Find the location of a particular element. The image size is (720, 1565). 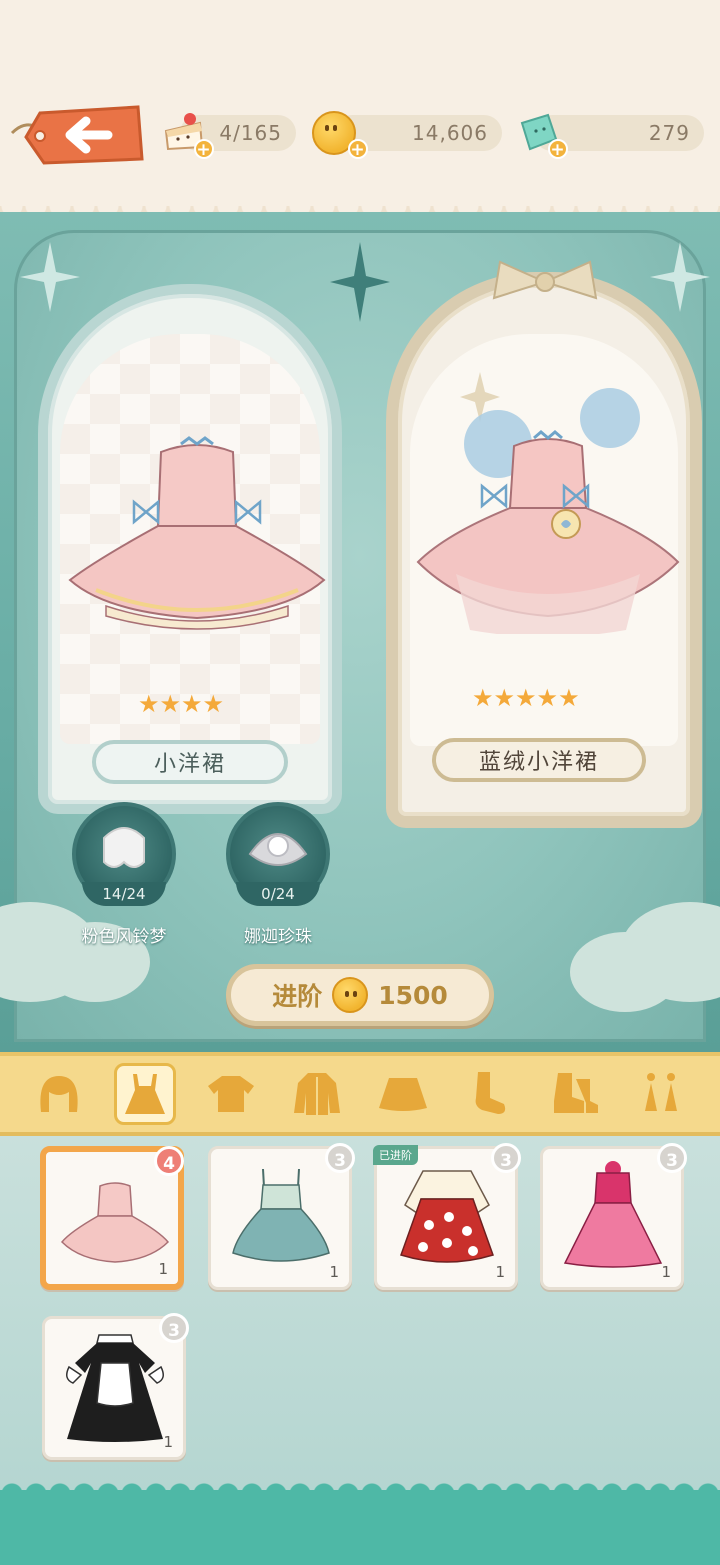

stamina-counter: + 4/165 is located at coordinates (230, 136).